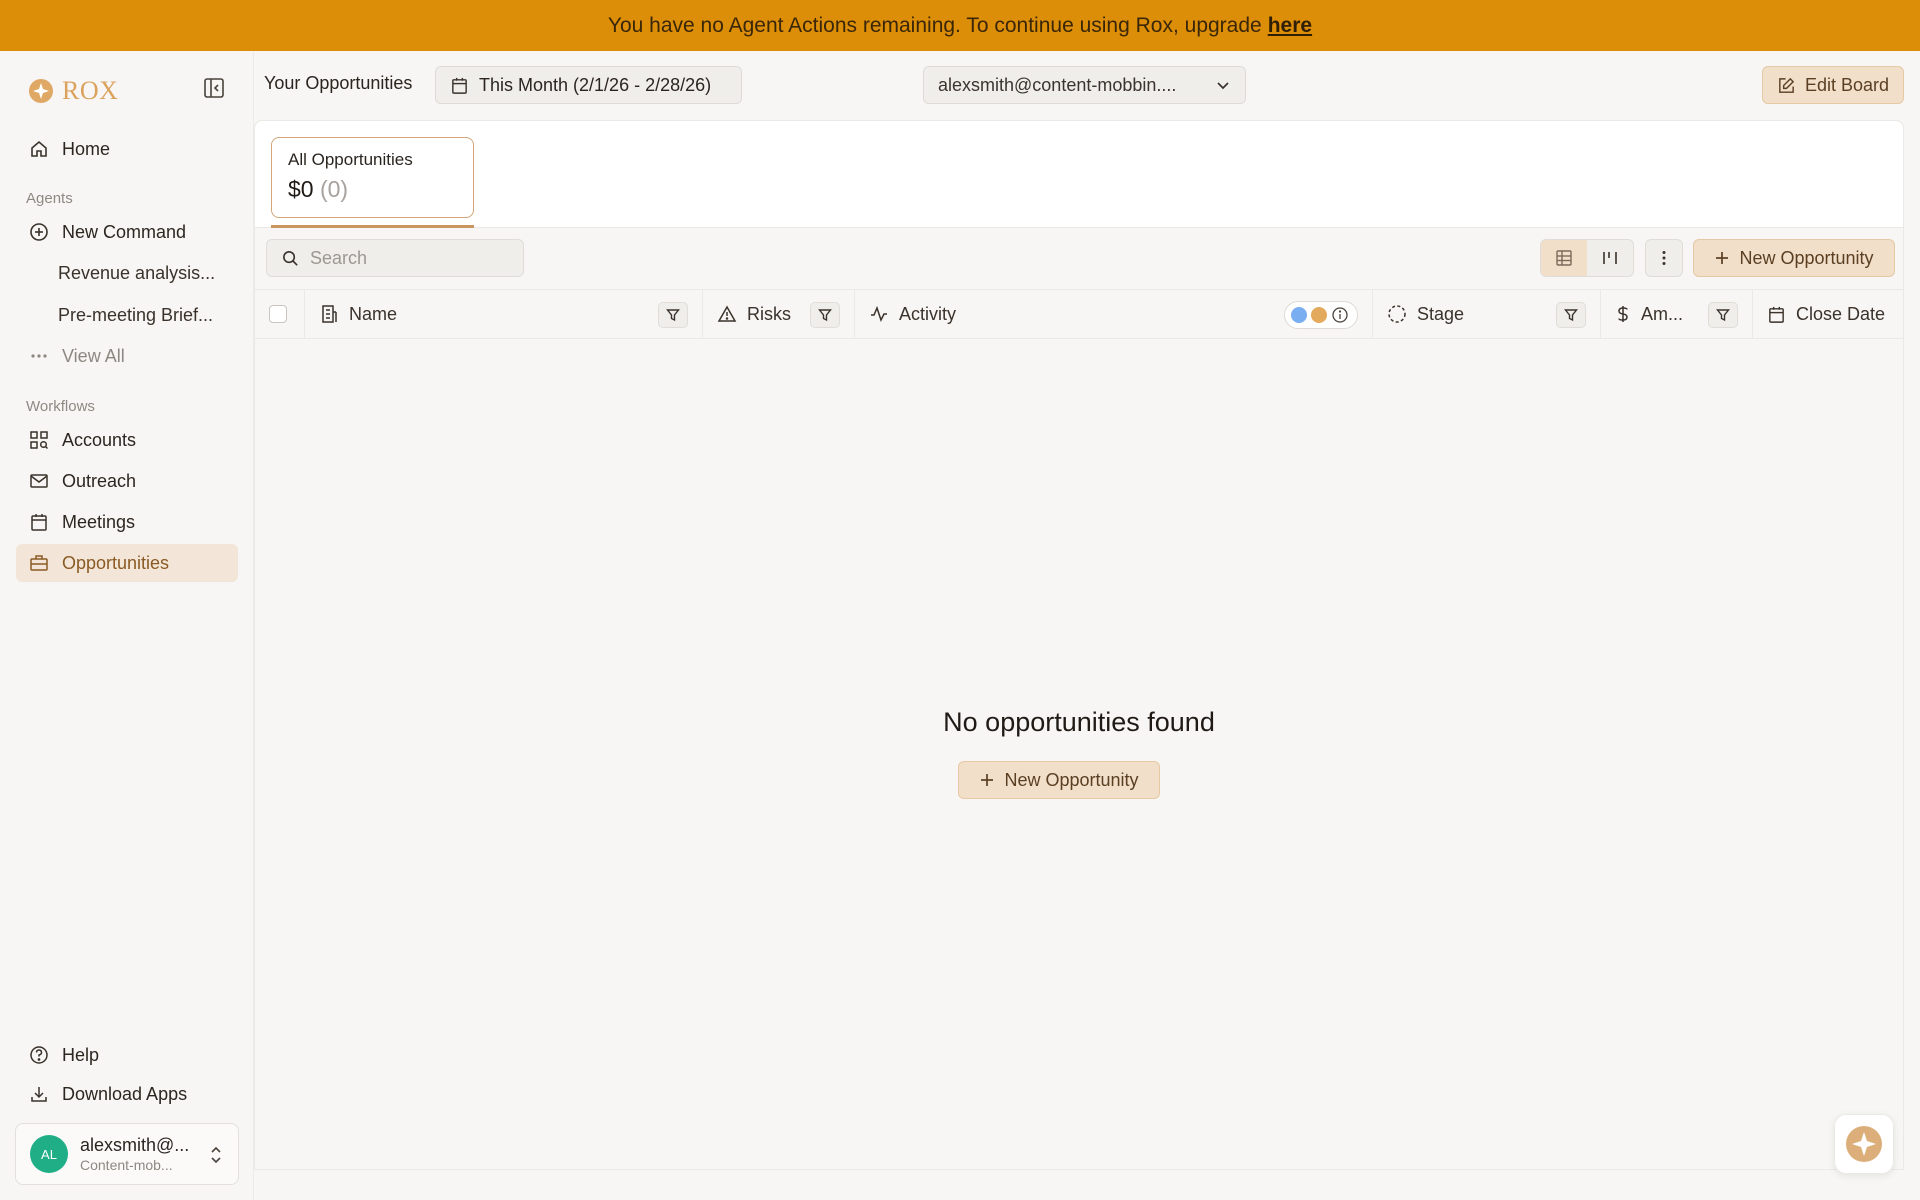  I want to click on date-range-button: This Month (2/1/26 - 2/28/26), so click(588, 85).